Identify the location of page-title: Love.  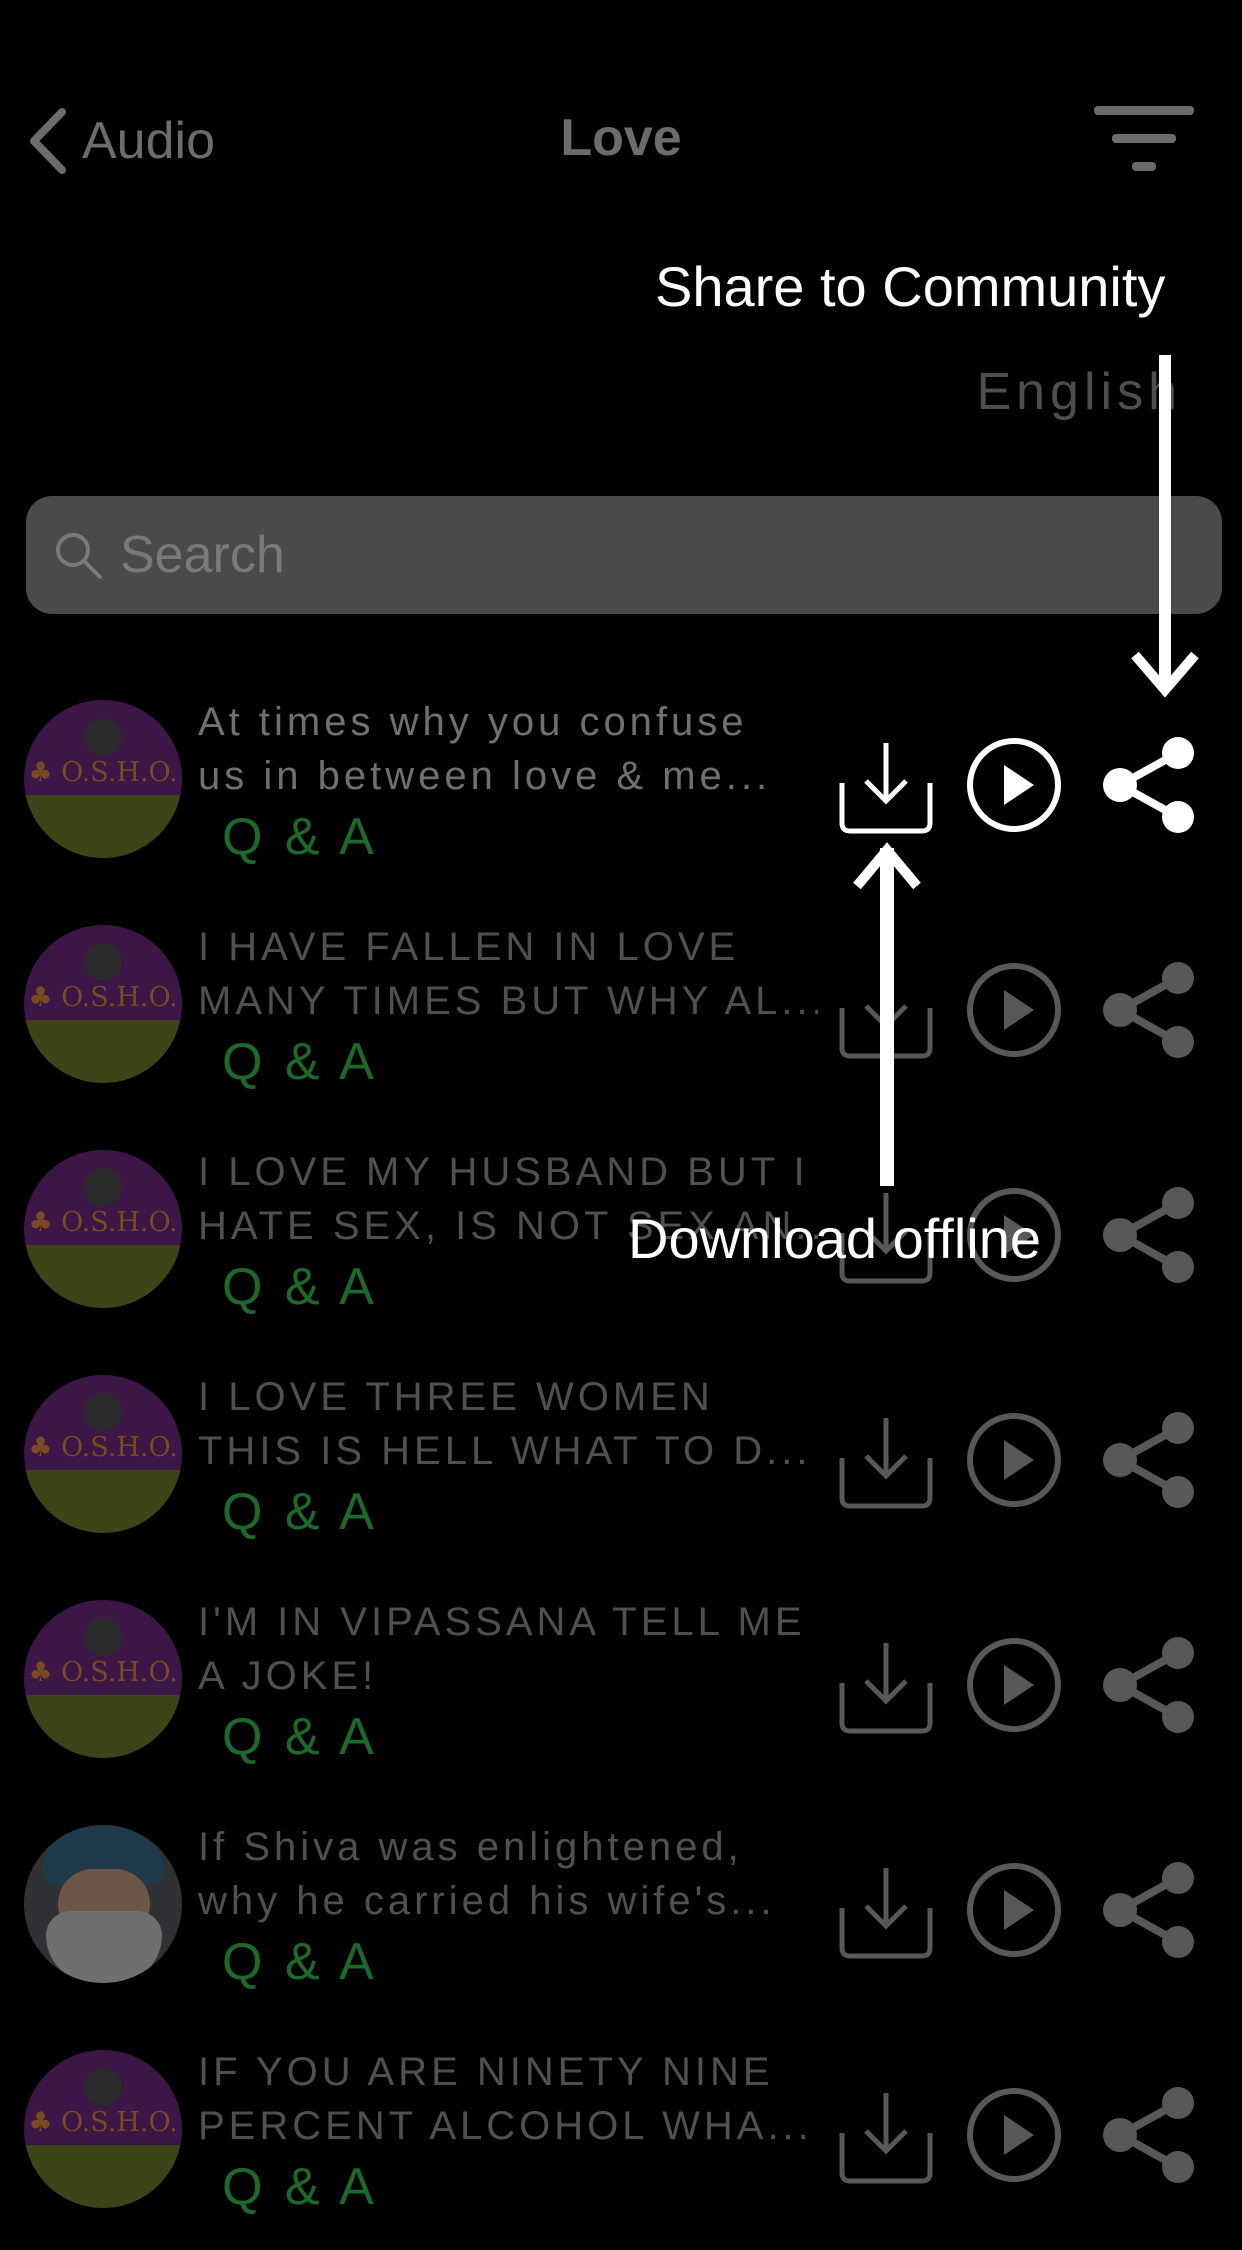
(621, 138).